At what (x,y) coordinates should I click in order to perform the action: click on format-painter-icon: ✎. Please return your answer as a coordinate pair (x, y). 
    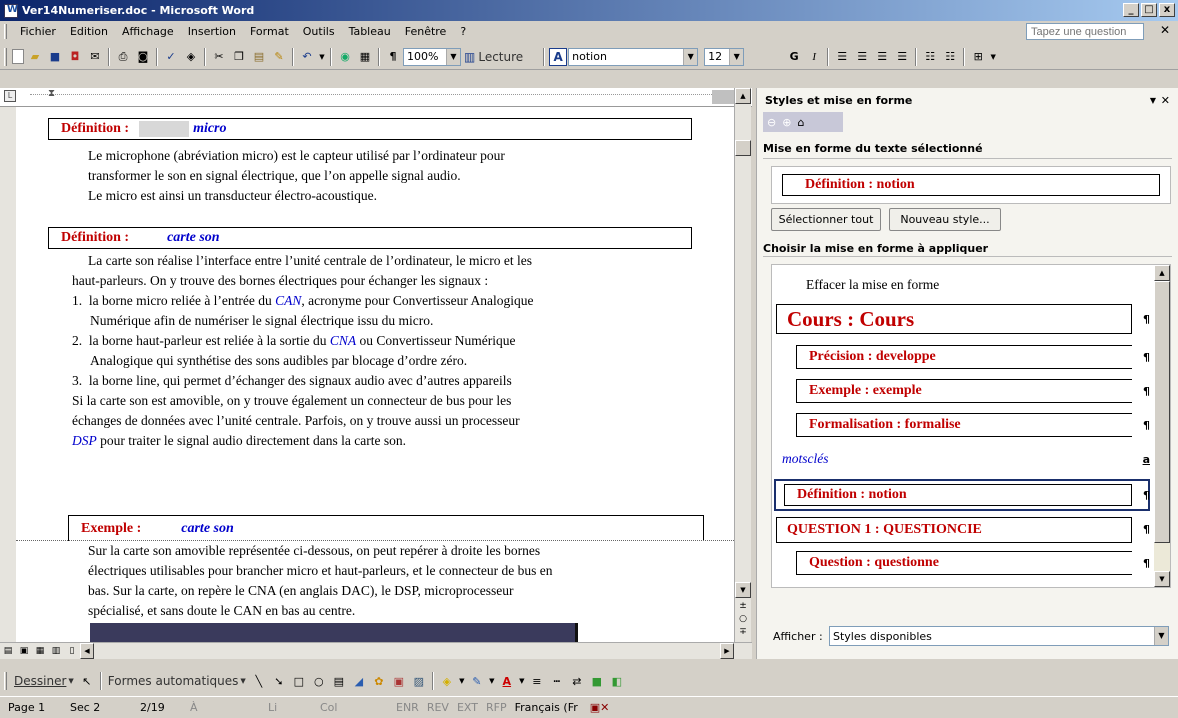
    Looking at the image, I should click on (279, 57).